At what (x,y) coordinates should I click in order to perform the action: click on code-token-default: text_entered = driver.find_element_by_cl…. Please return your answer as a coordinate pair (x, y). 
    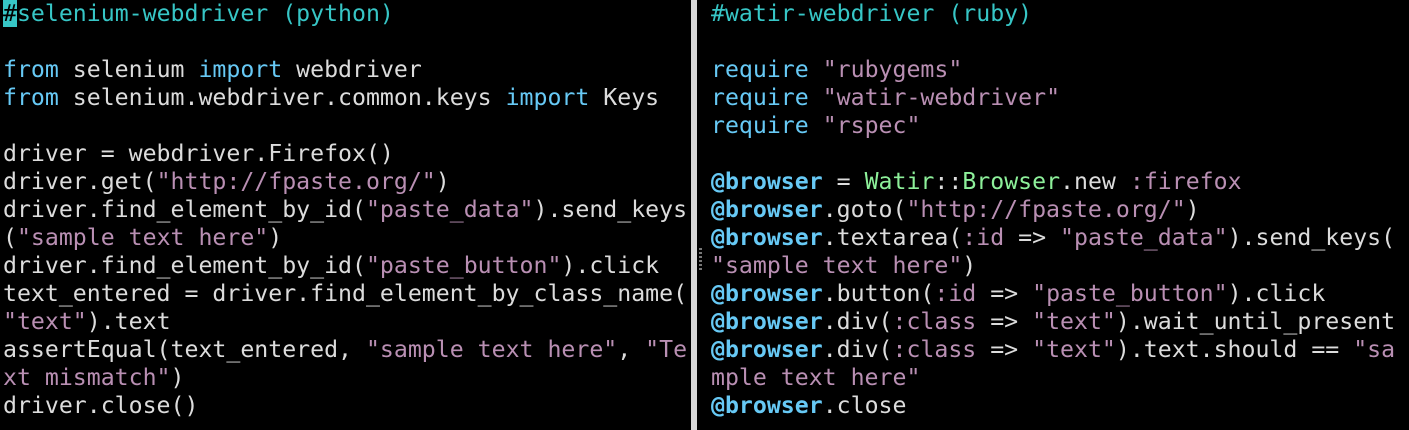
    Looking at the image, I should click on (345, 293).